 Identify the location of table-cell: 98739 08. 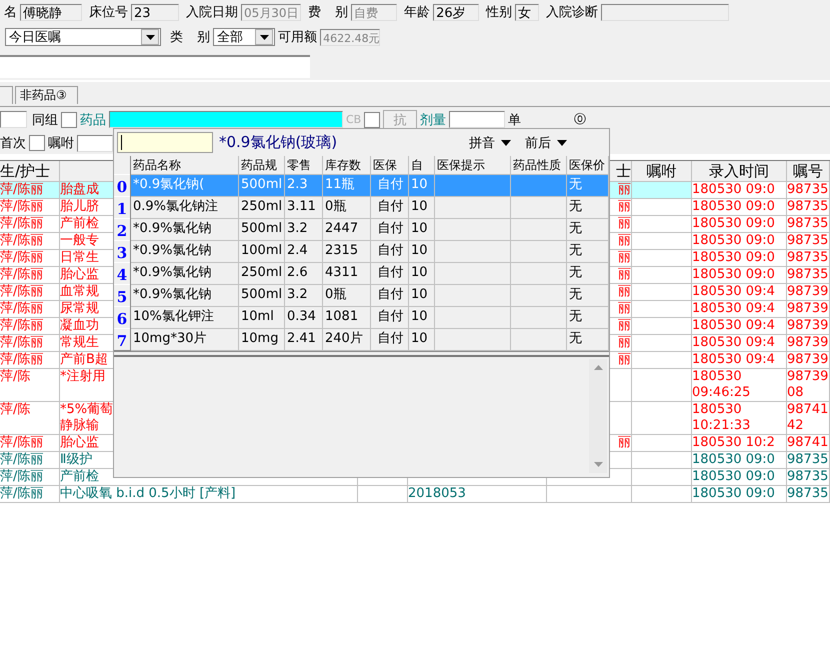
(807, 384).